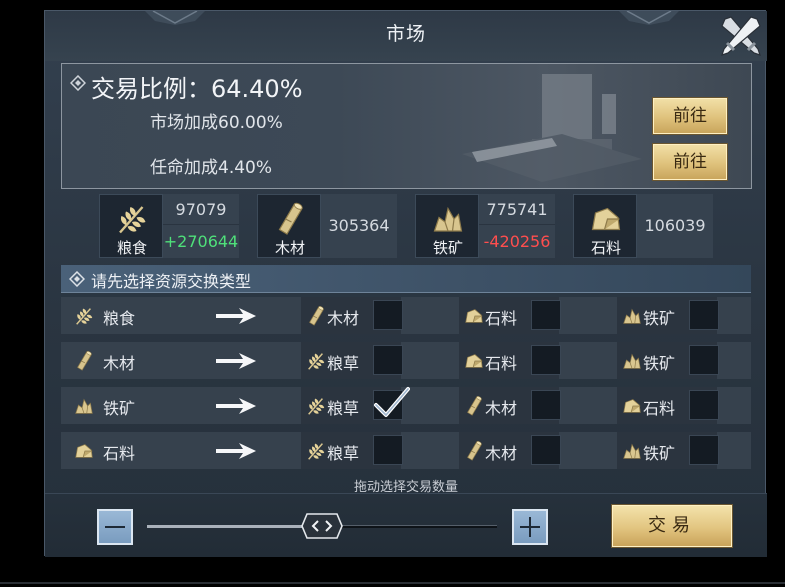 The width and height of the screenshot is (785, 587). What do you see at coordinates (131, 405) in the screenshot?
I see `source-resource: 铁矿` at bounding box center [131, 405].